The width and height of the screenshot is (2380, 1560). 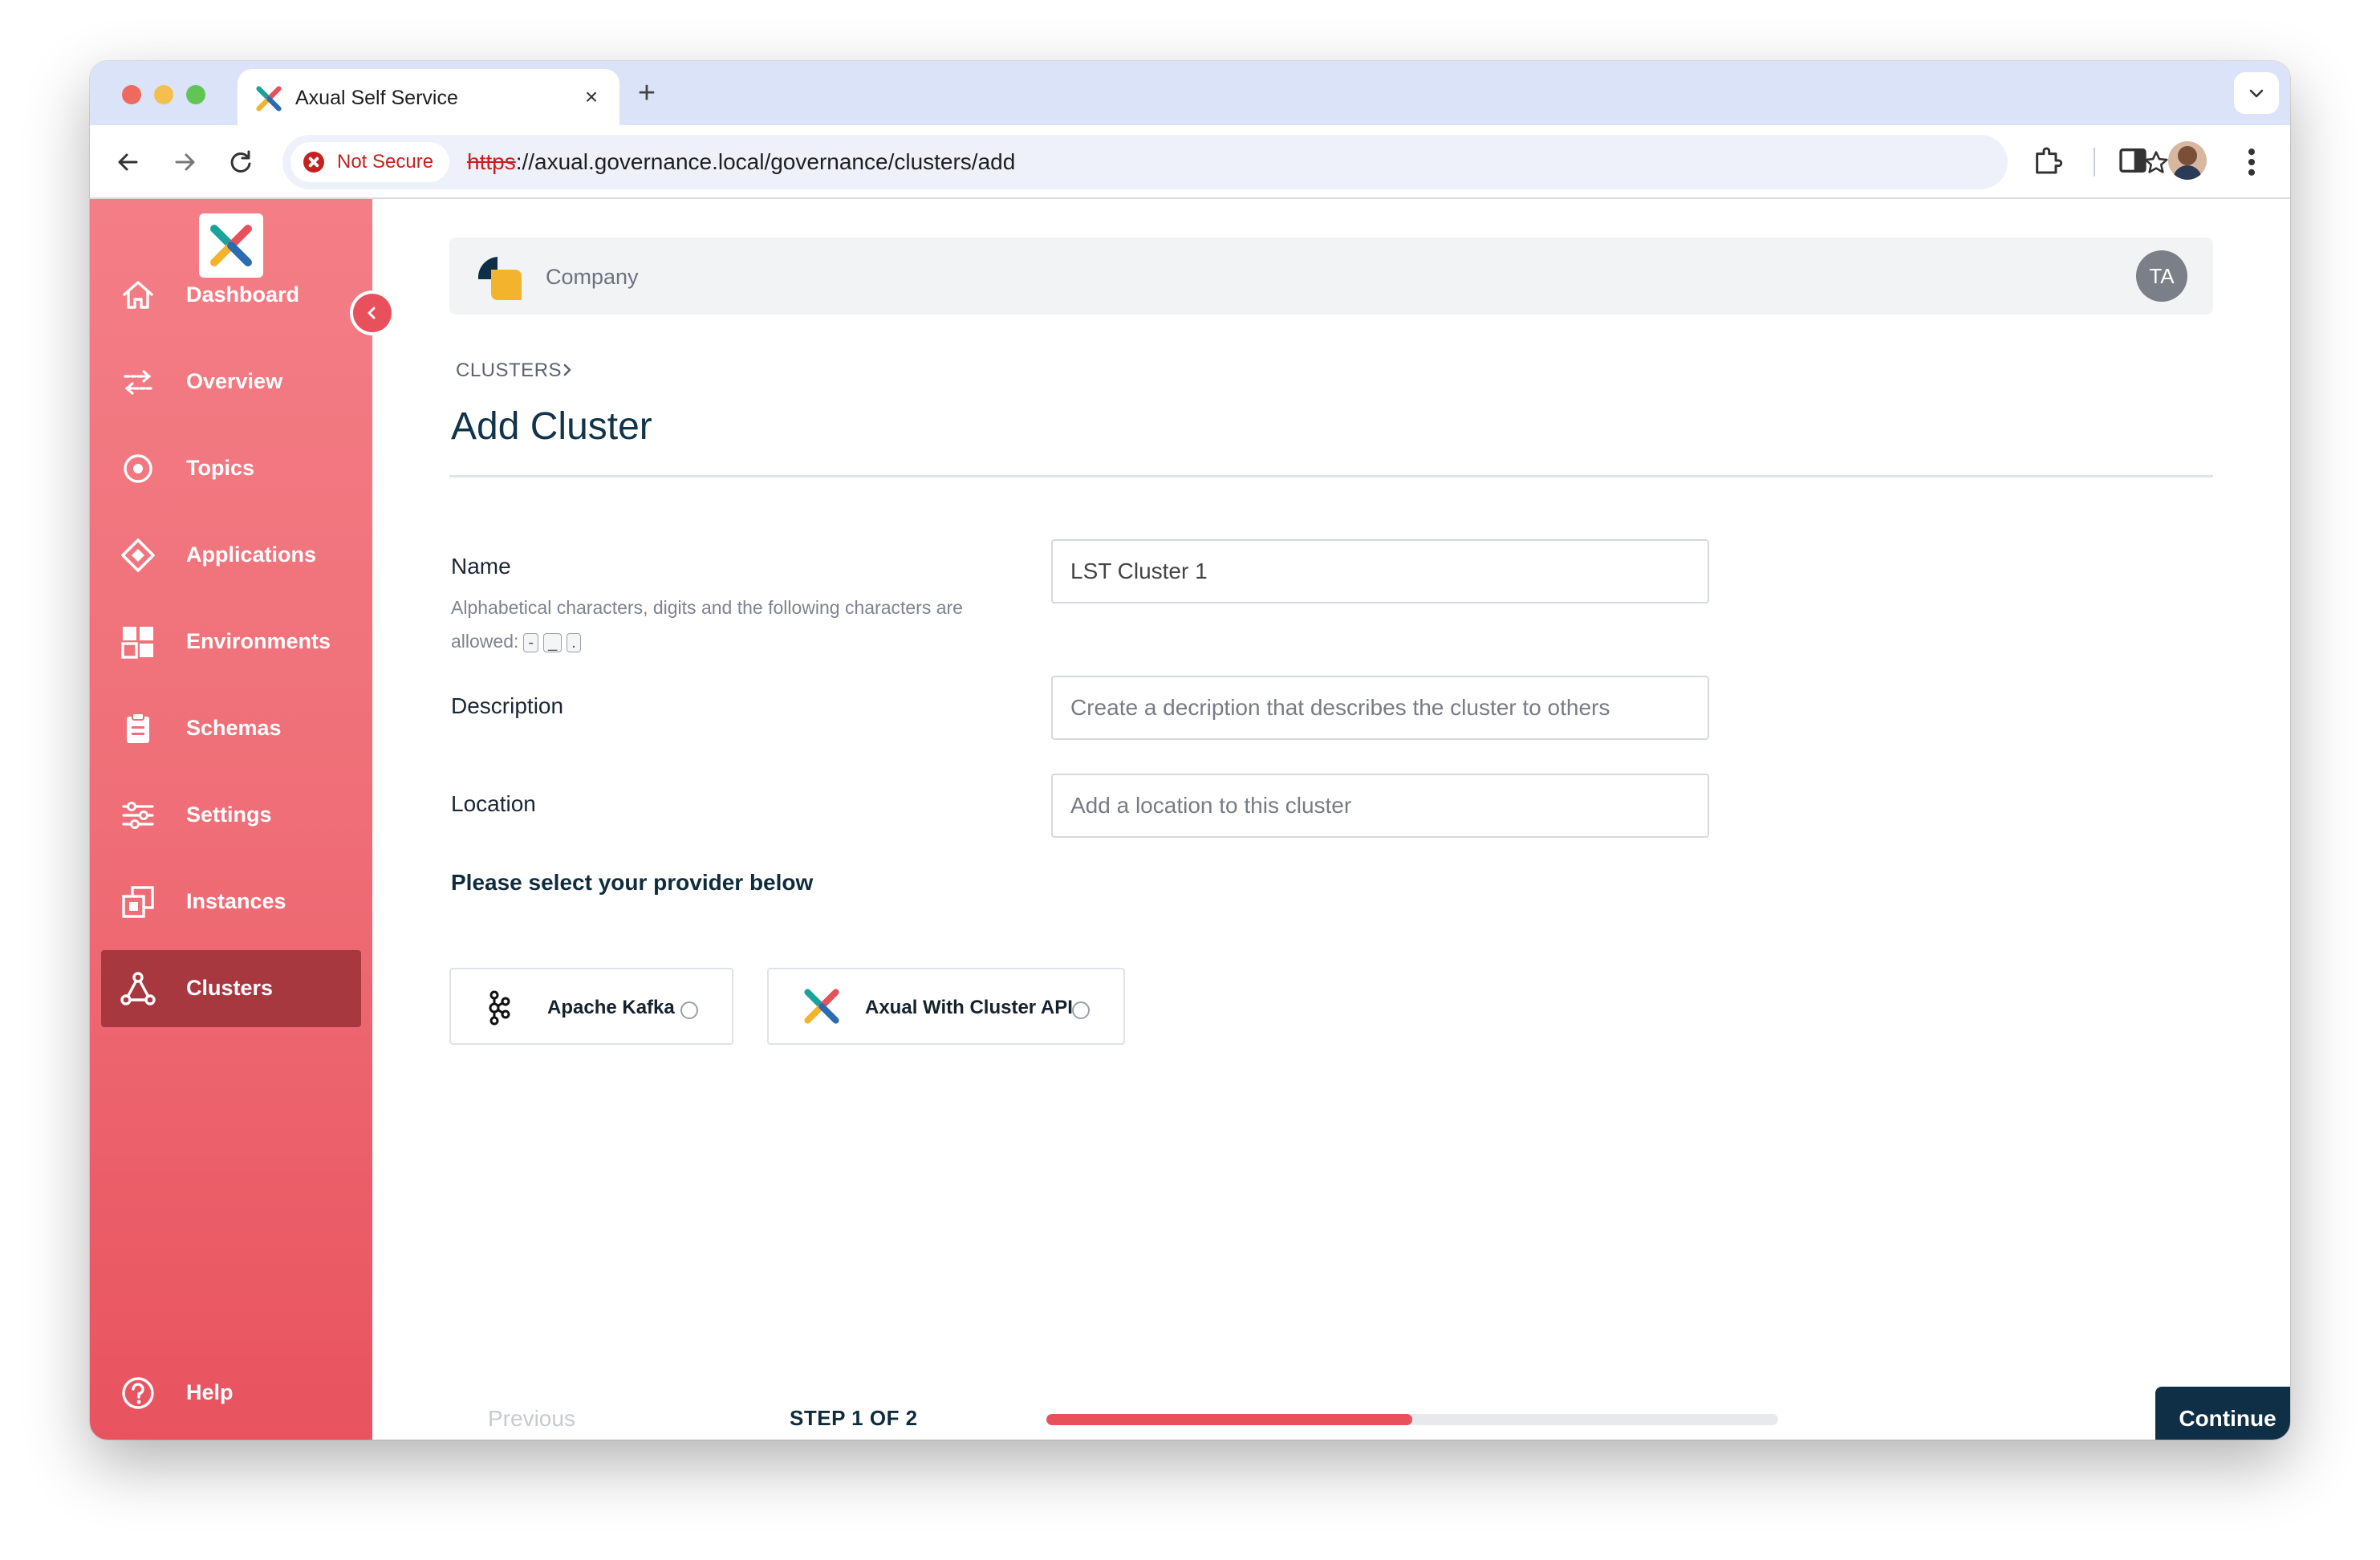 I want to click on sidebar-item-overview: Overview, so click(x=231, y=381).